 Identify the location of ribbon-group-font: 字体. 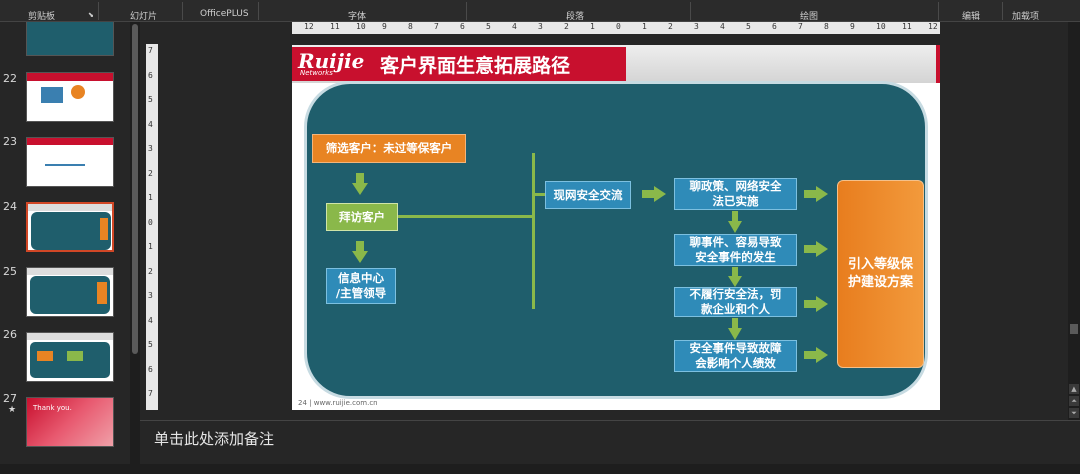
(357, 15).